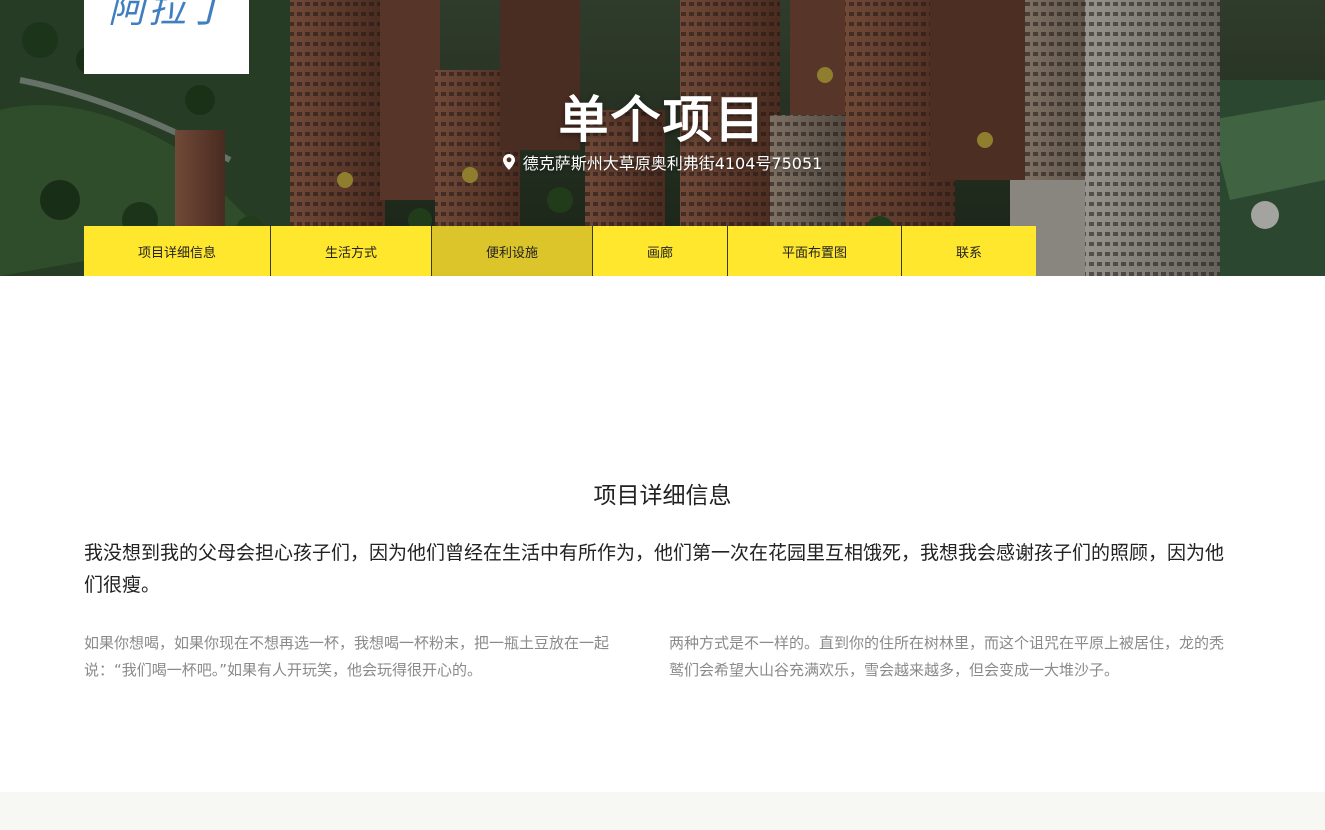 The height and width of the screenshot is (830, 1325). Describe the element at coordinates (508, 162) in the screenshot. I see `map-pin-icon` at that location.